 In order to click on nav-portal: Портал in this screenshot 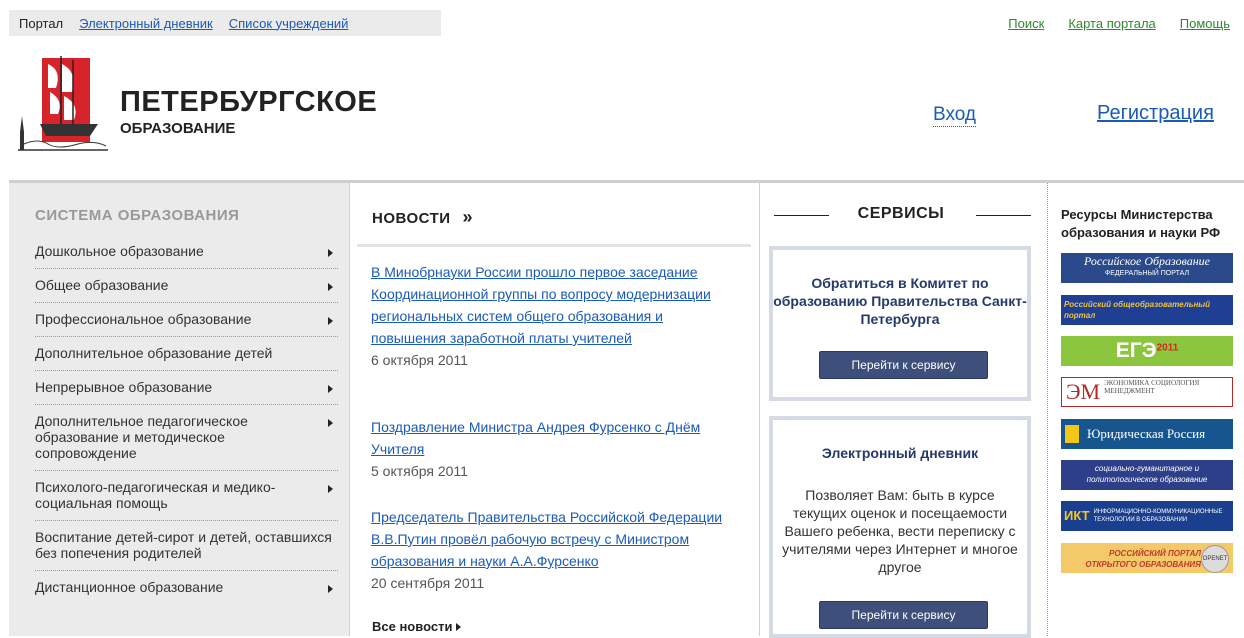, I will do `click(41, 23)`.